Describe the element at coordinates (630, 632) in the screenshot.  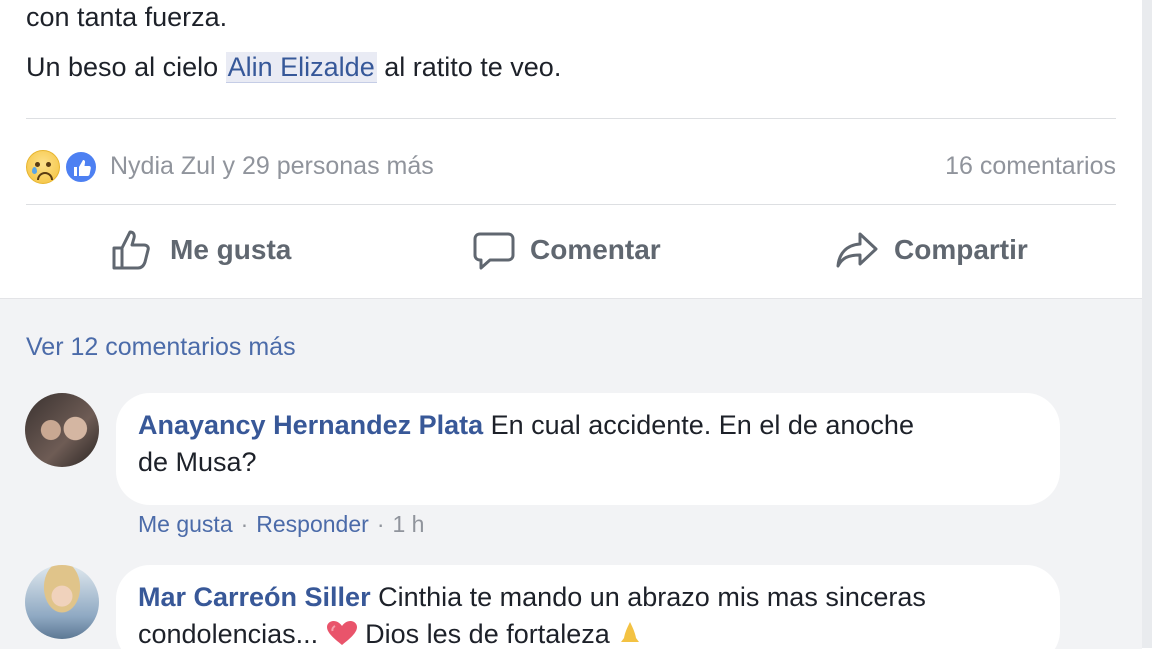
I see `praying-hands-emoji-icon` at that location.